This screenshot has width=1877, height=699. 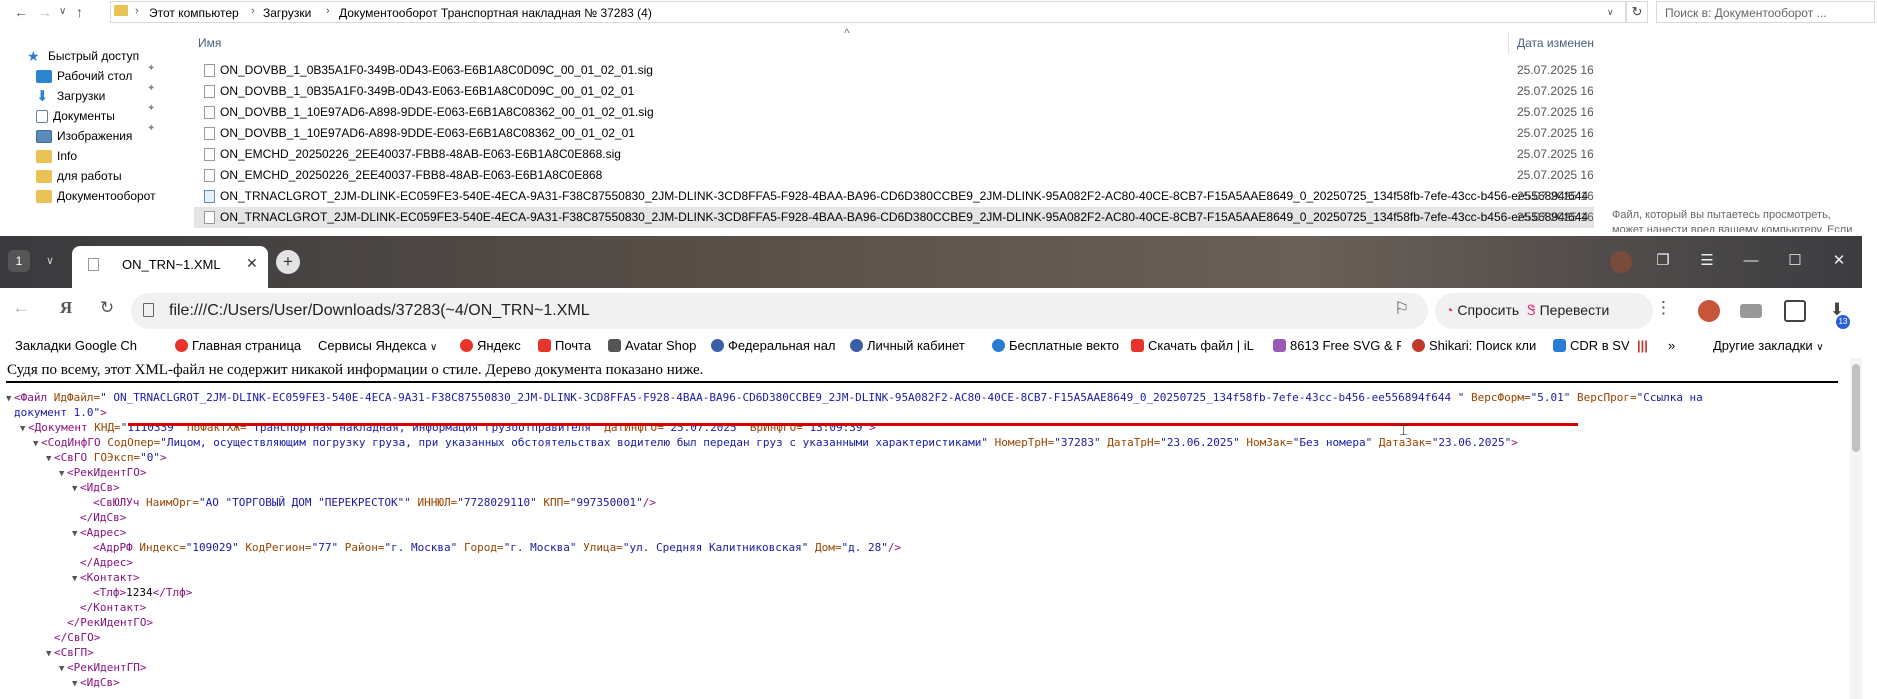 I want to click on chart-bookmark-icon: |||, so click(x=1642, y=345).